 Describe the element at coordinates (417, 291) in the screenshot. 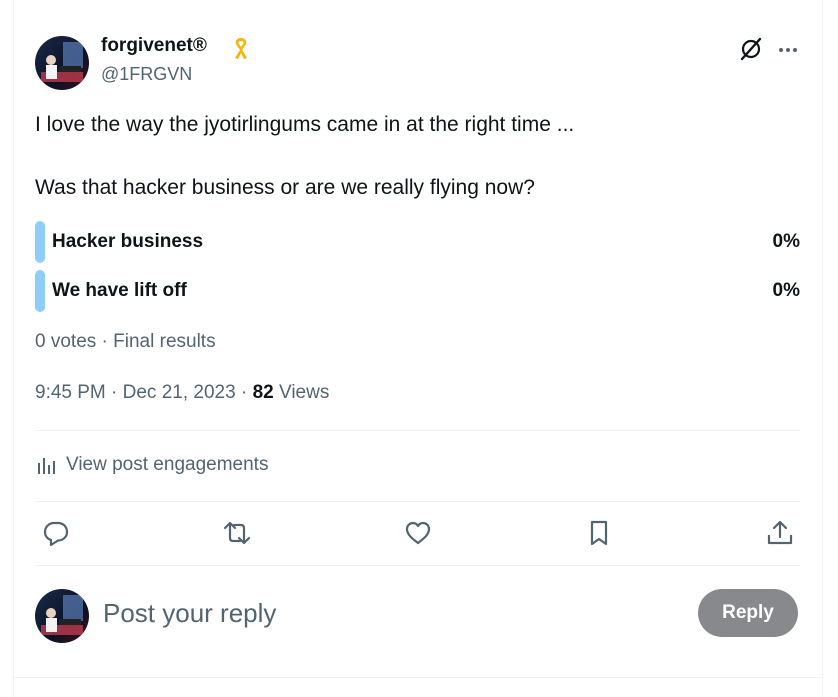

I see `poll-option: We have lift off 0%` at that location.